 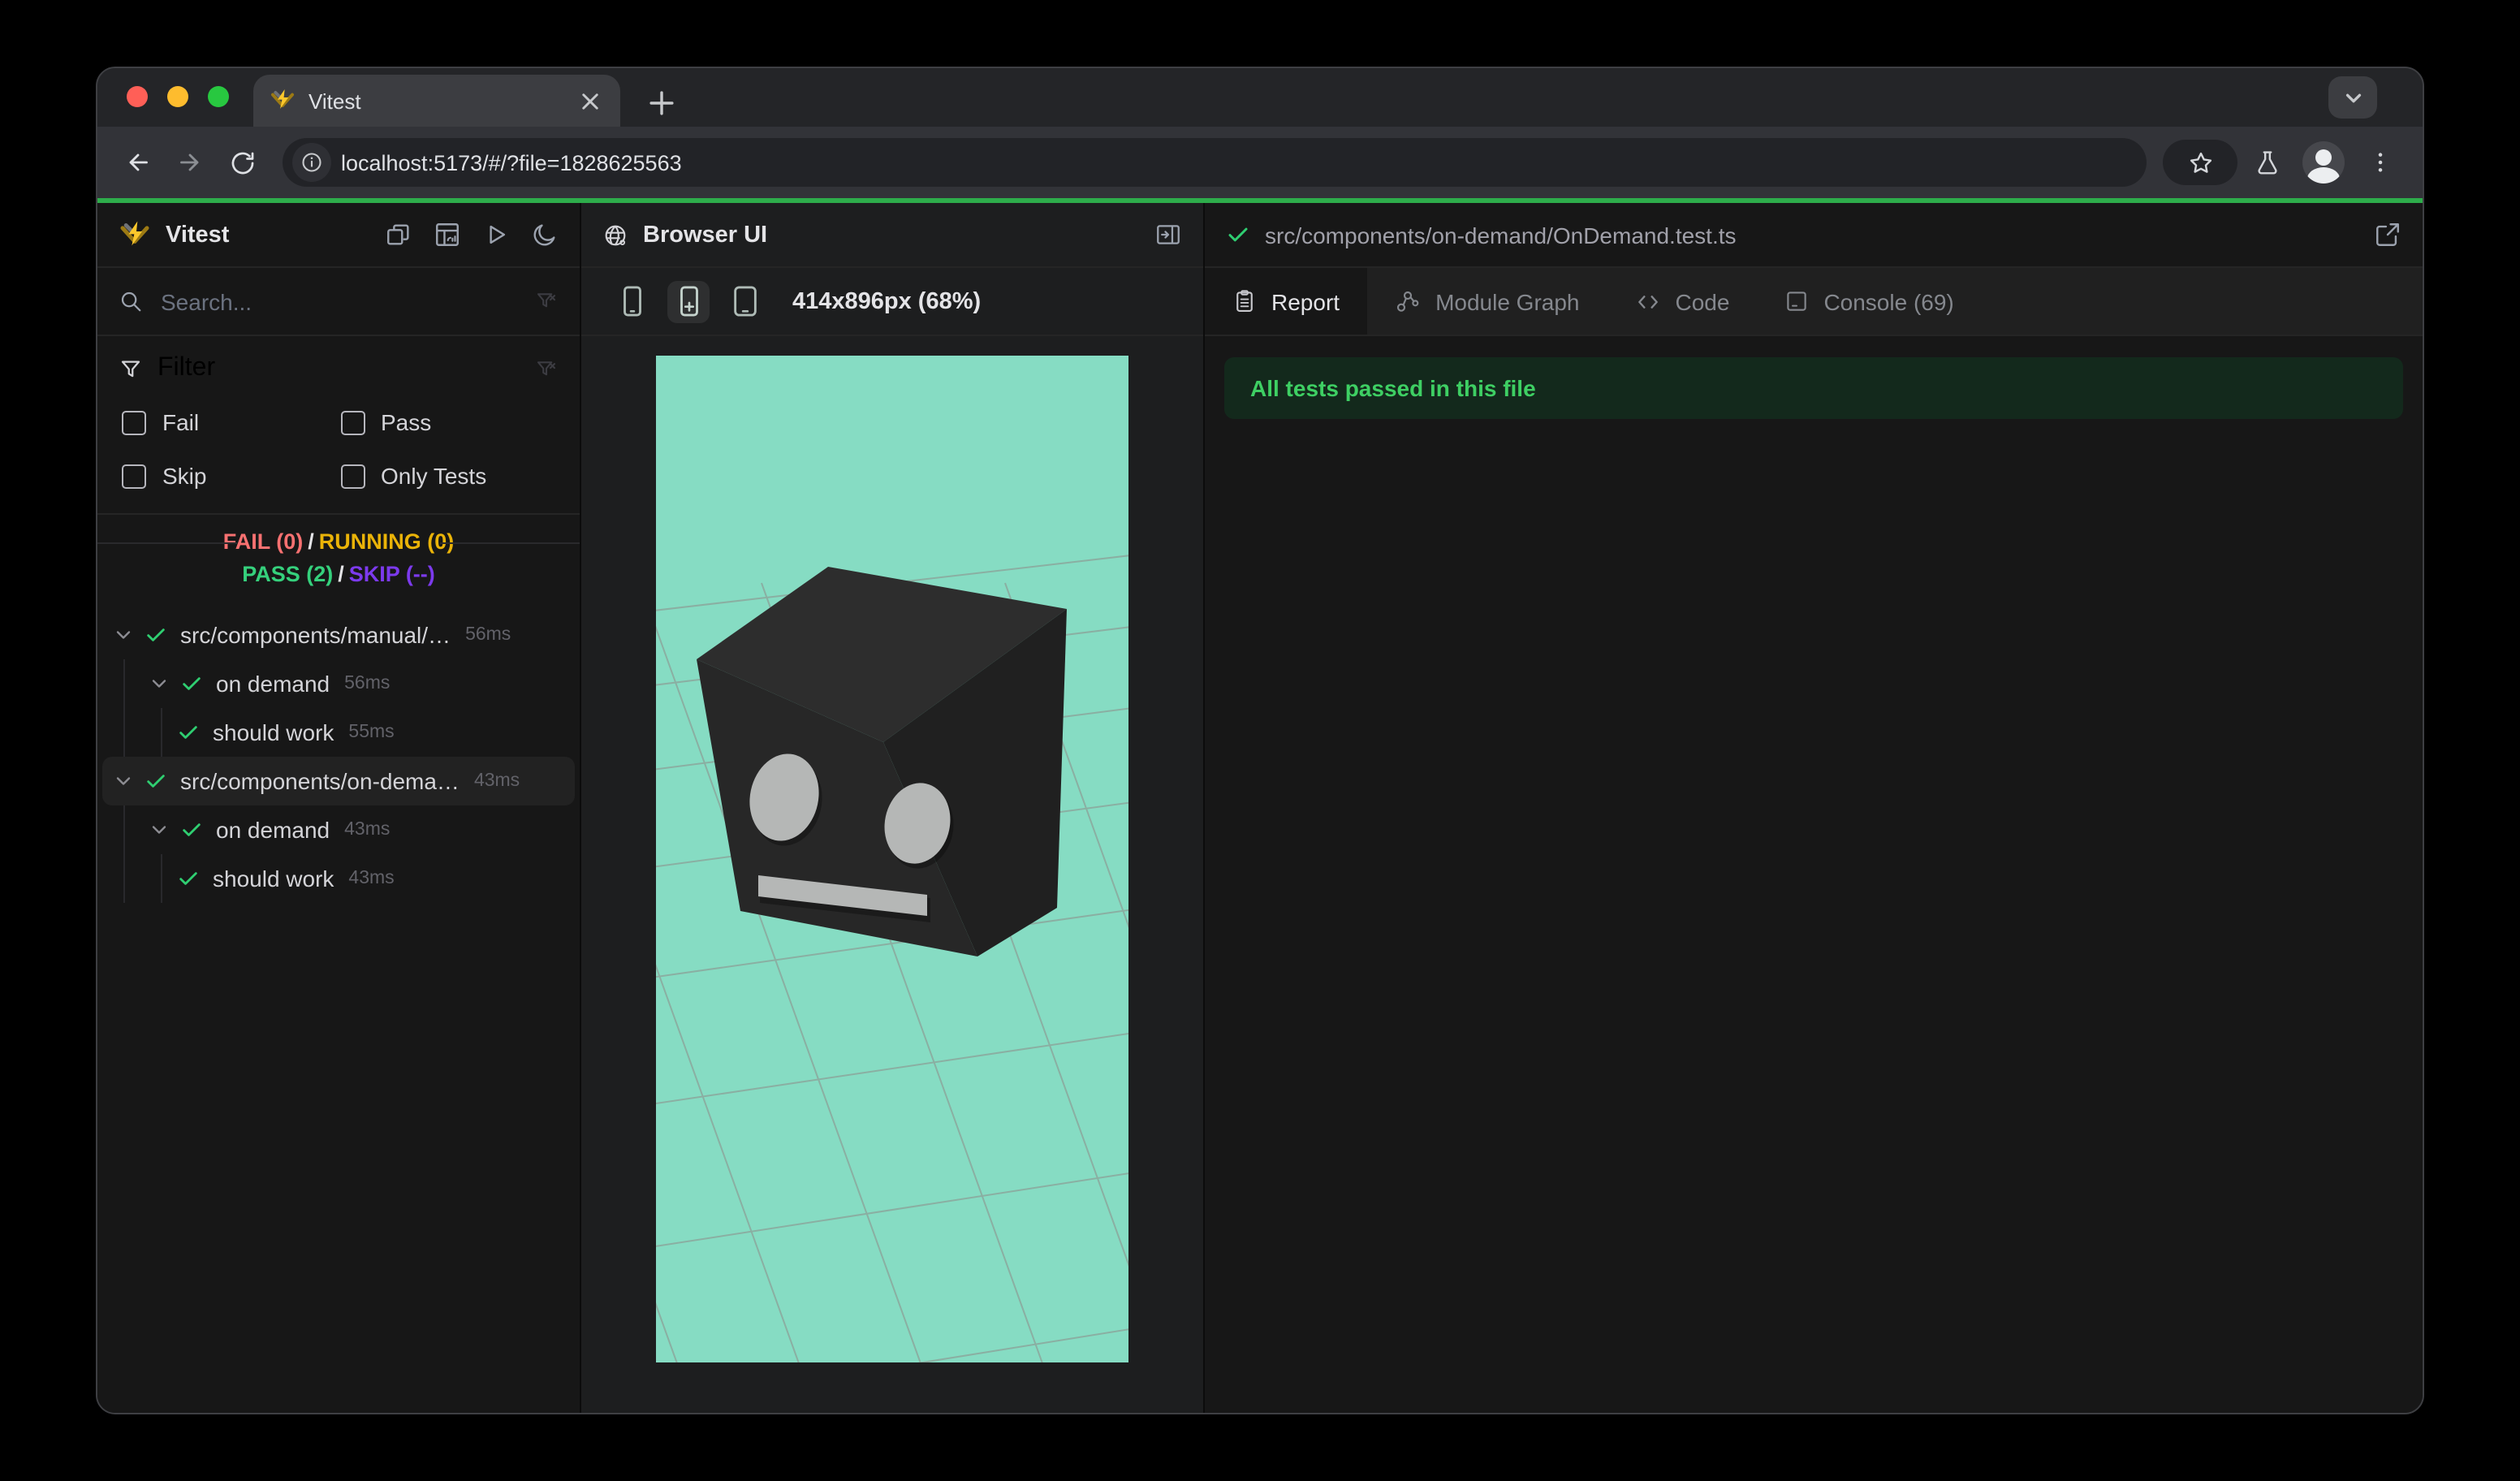 What do you see at coordinates (339, 449) in the screenshot?
I see `filter-checkboxes: Fail Pass Skip Only Tests` at bounding box center [339, 449].